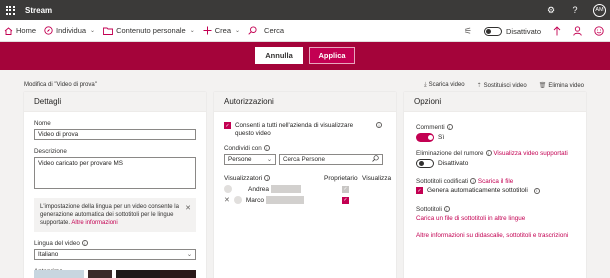 This screenshot has width=610, height=278. I want to click on compass-icon, so click(48, 30).